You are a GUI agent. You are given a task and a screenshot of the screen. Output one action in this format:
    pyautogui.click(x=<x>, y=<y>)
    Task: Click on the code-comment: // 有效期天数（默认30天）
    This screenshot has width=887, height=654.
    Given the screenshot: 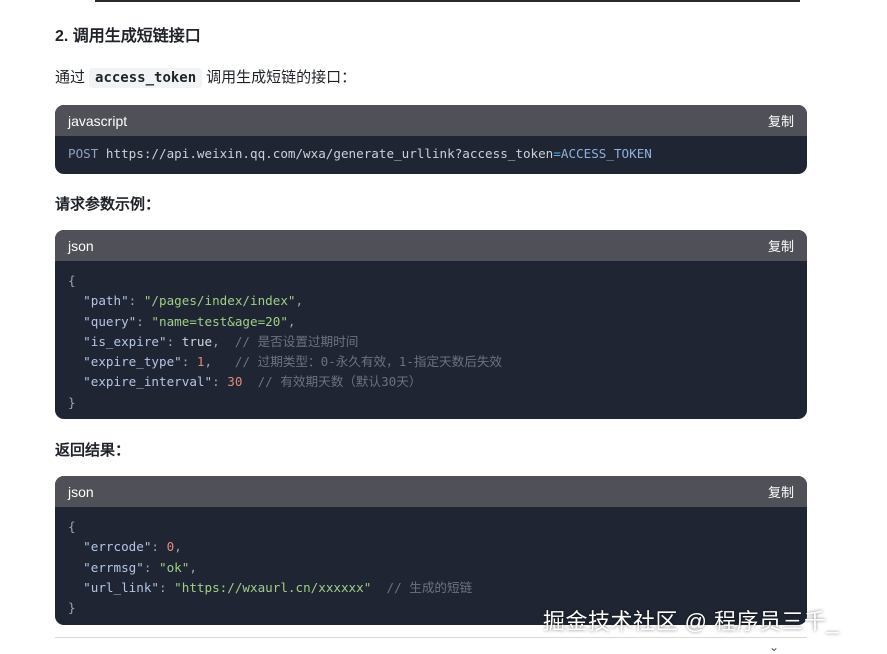 What is the action you would take?
    pyautogui.click(x=339, y=382)
    